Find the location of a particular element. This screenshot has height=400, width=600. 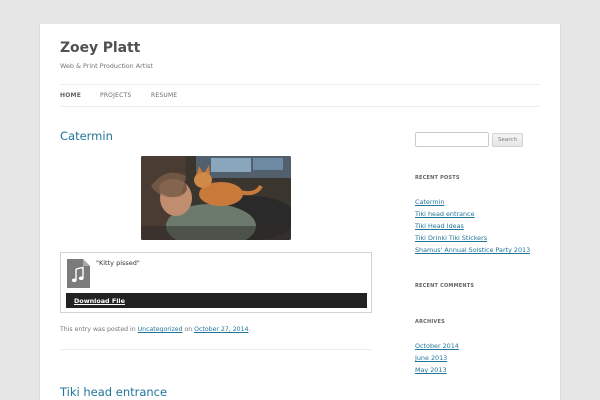

archives-title: ARCHIVES is located at coordinates (430, 322).